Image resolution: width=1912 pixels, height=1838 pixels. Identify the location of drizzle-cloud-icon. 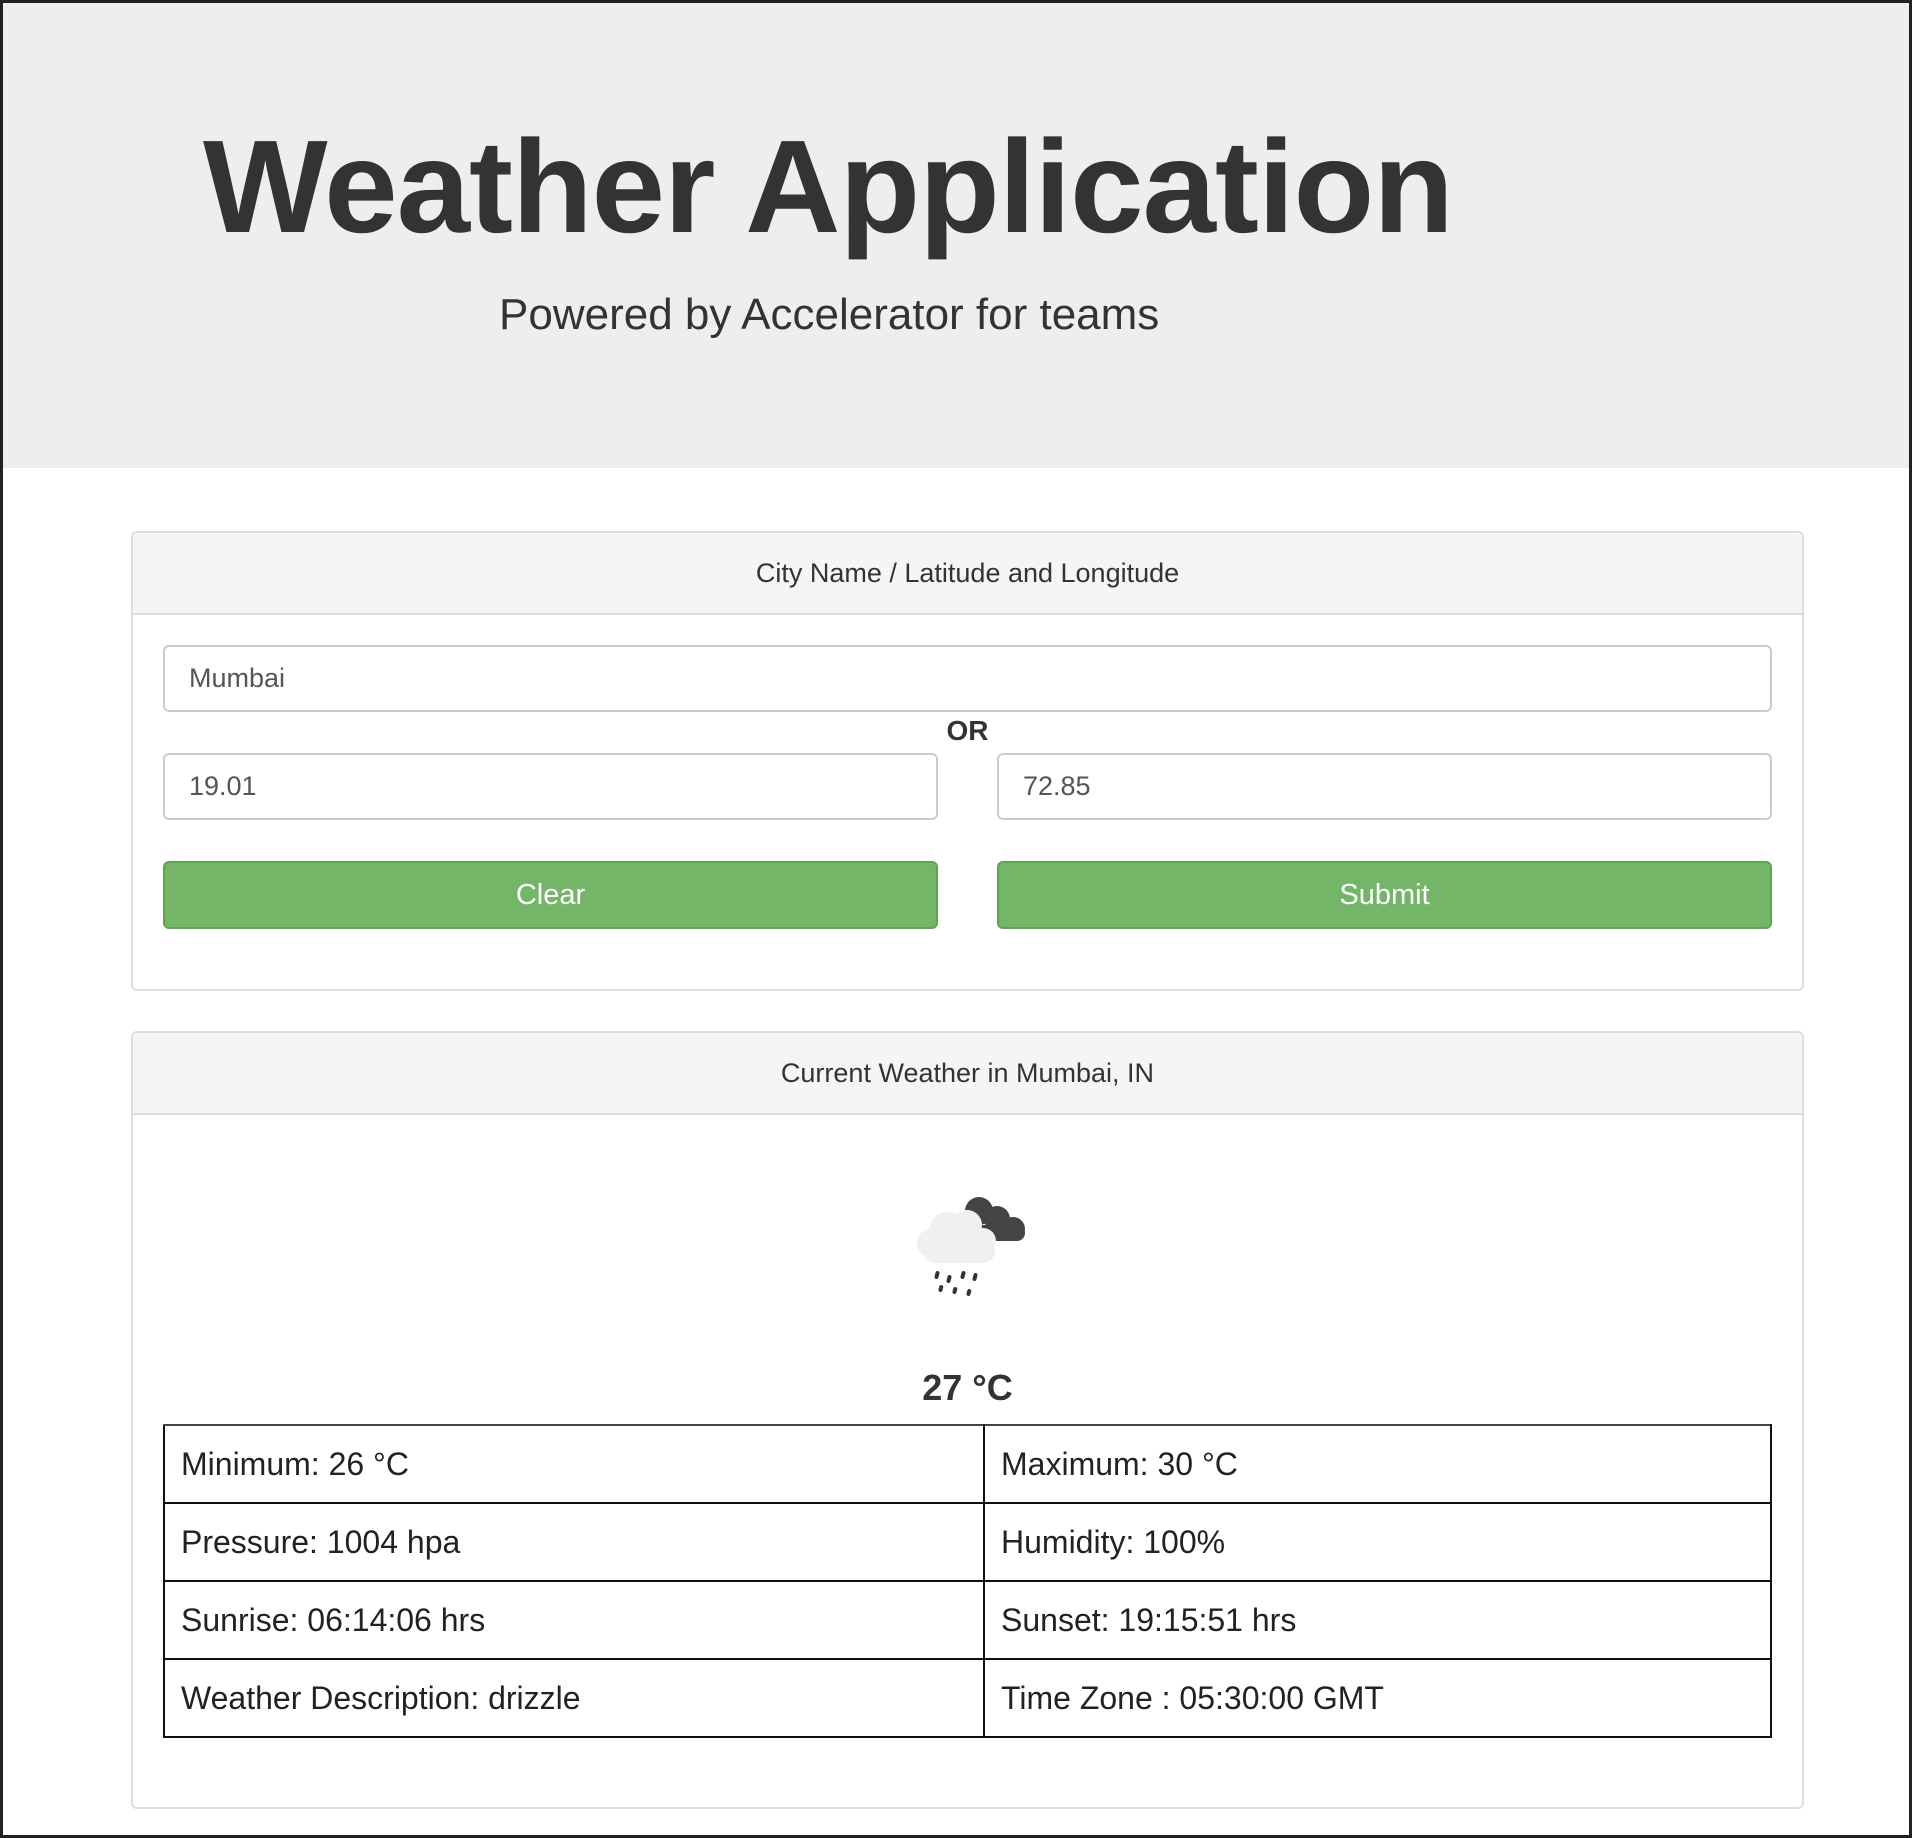
(971, 1246).